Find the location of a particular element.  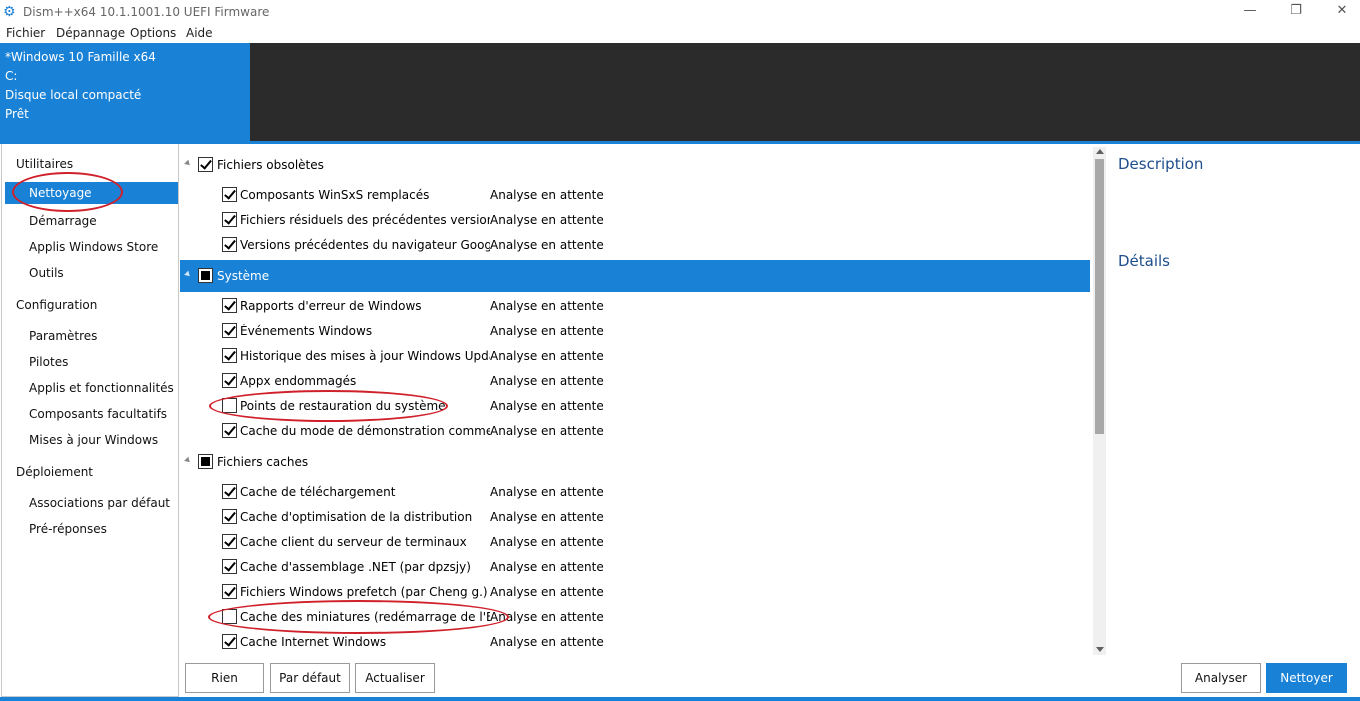

item-label: Composants WinSxS remplacés is located at coordinates (335, 195).